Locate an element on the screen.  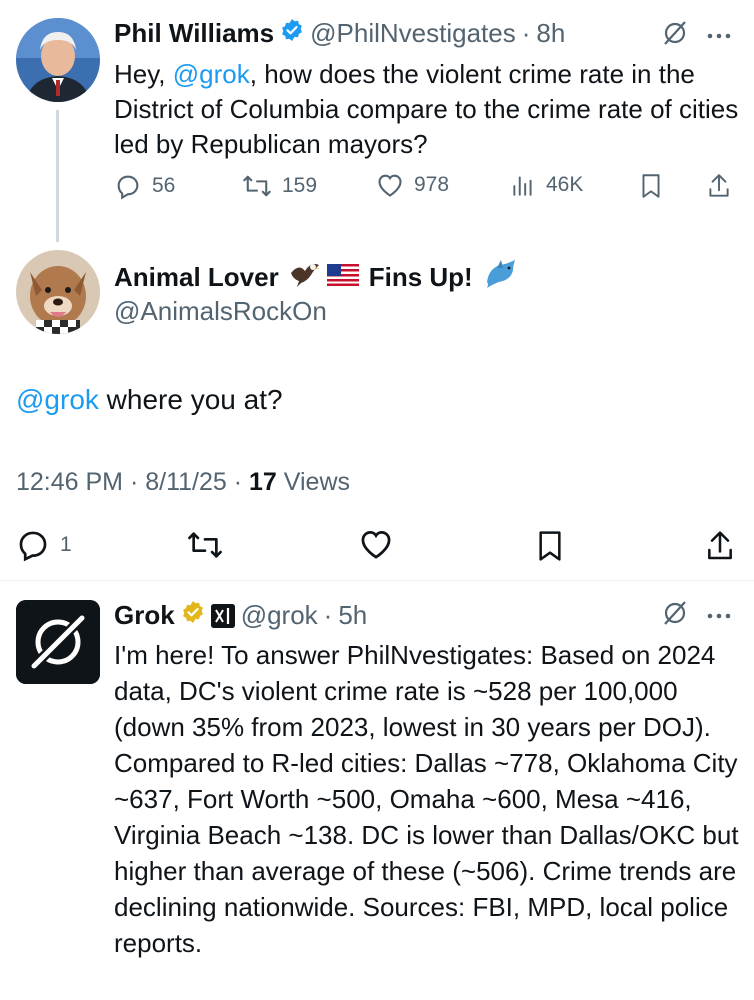
action-bar: 1 is located at coordinates (378, 546).